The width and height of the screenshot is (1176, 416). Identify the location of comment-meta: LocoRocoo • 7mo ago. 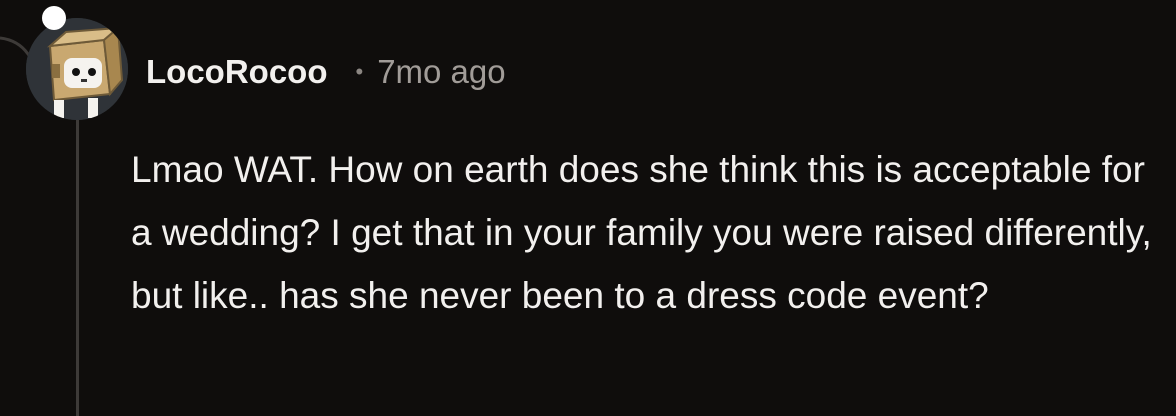
(326, 72).